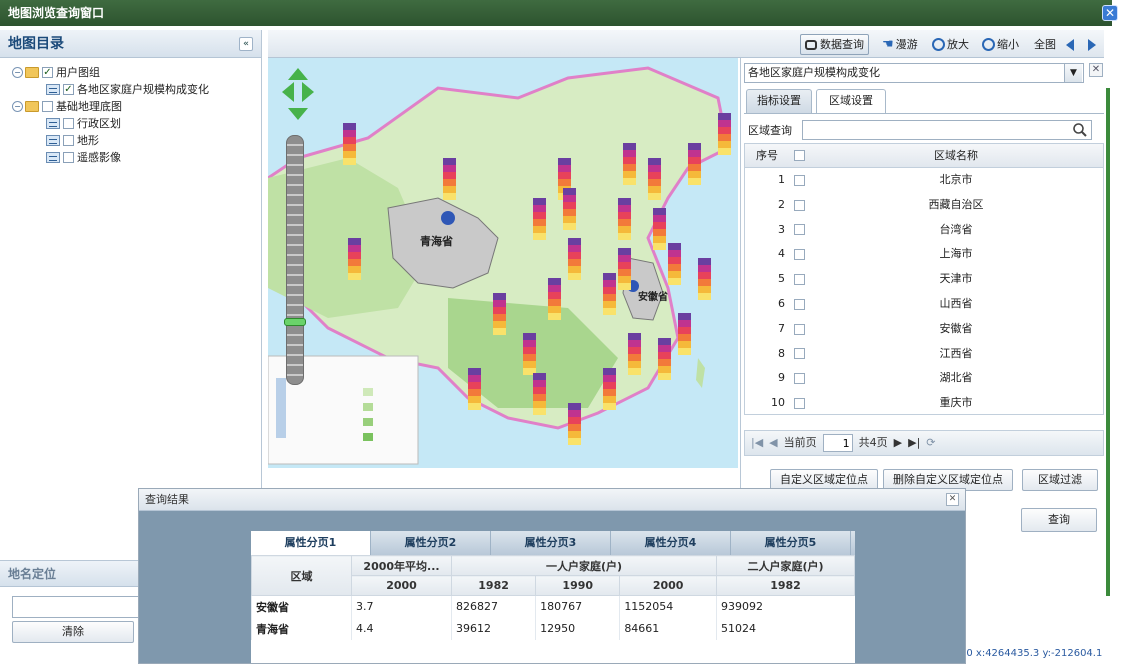 The width and height of the screenshot is (1126, 664). What do you see at coordinates (32, 574) in the screenshot?
I see `place-title: 地名定位` at bounding box center [32, 574].